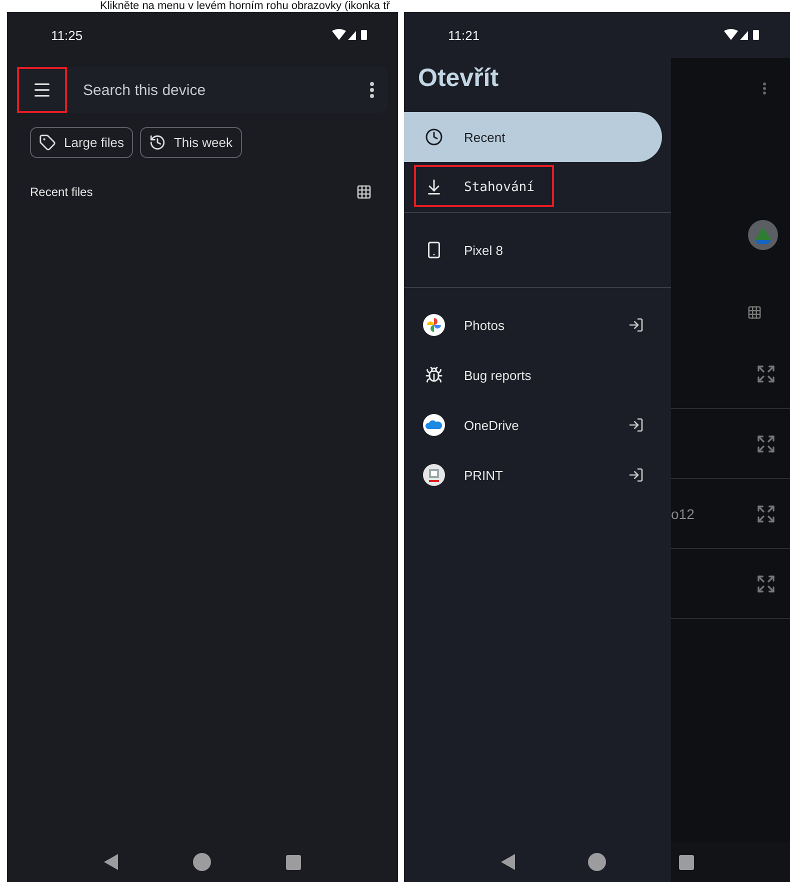 The width and height of the screenshot is (790, 882). What do you see at coordinates (485, 137) in the screenshot?
I see `drawer-item-label: Recent` at bounding box center [485, 137].